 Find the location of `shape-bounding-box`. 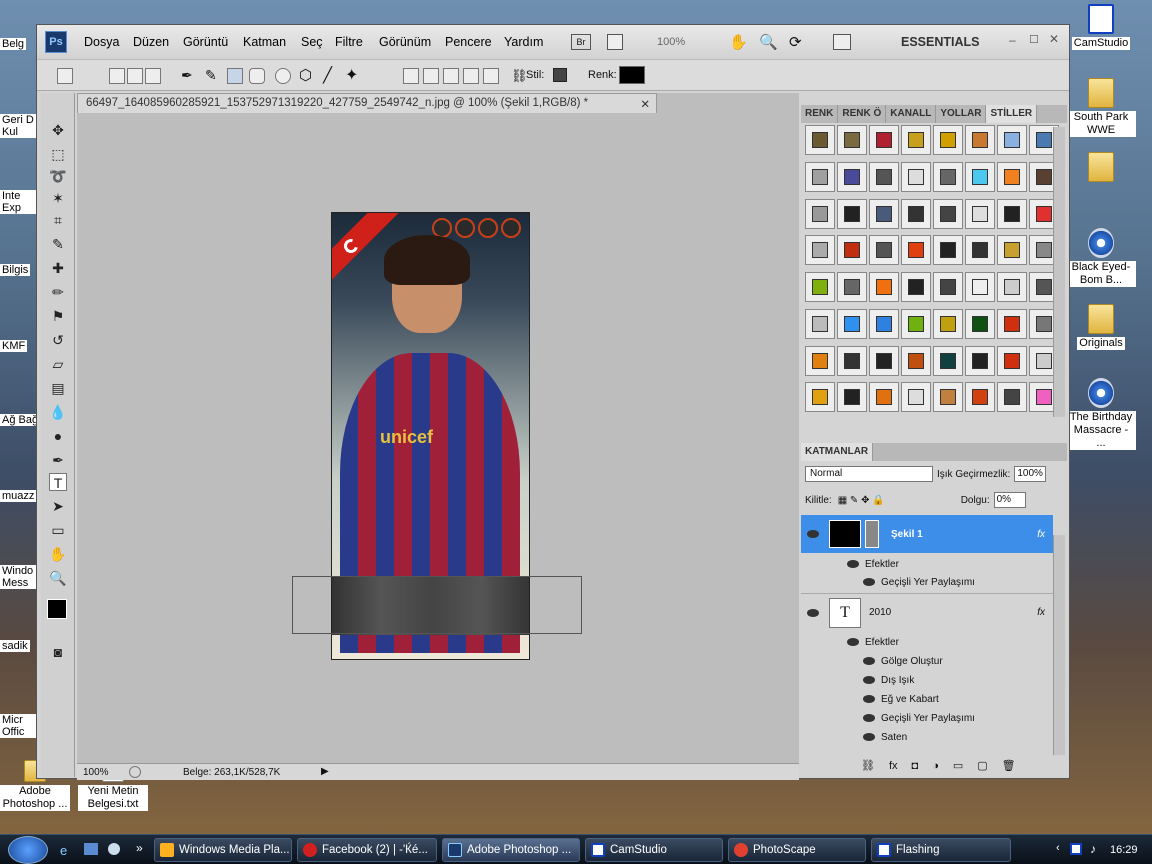

shape-bounding-box is located at coordinates (437, 605).